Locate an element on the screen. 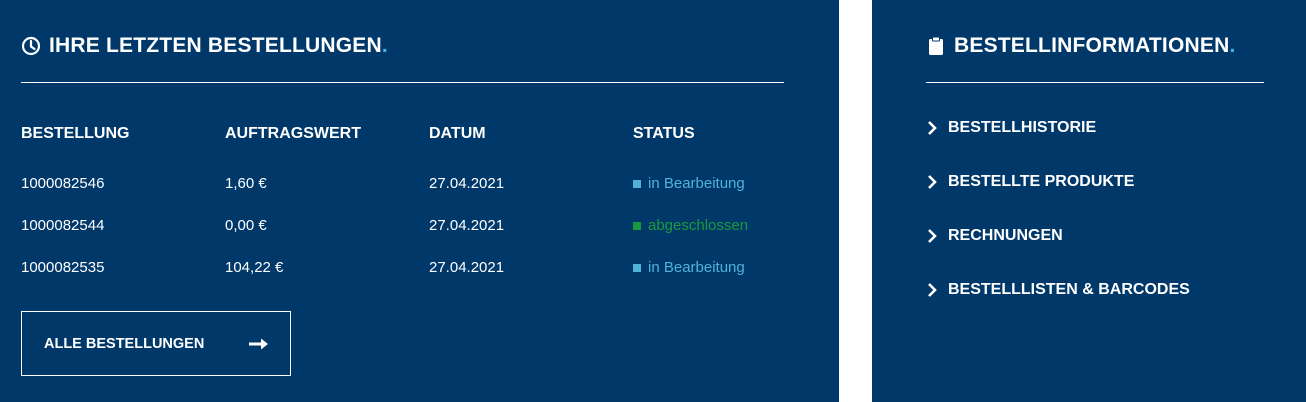  column-header-value: AUFTRAGSWERT is located at coordinates (293, 133).